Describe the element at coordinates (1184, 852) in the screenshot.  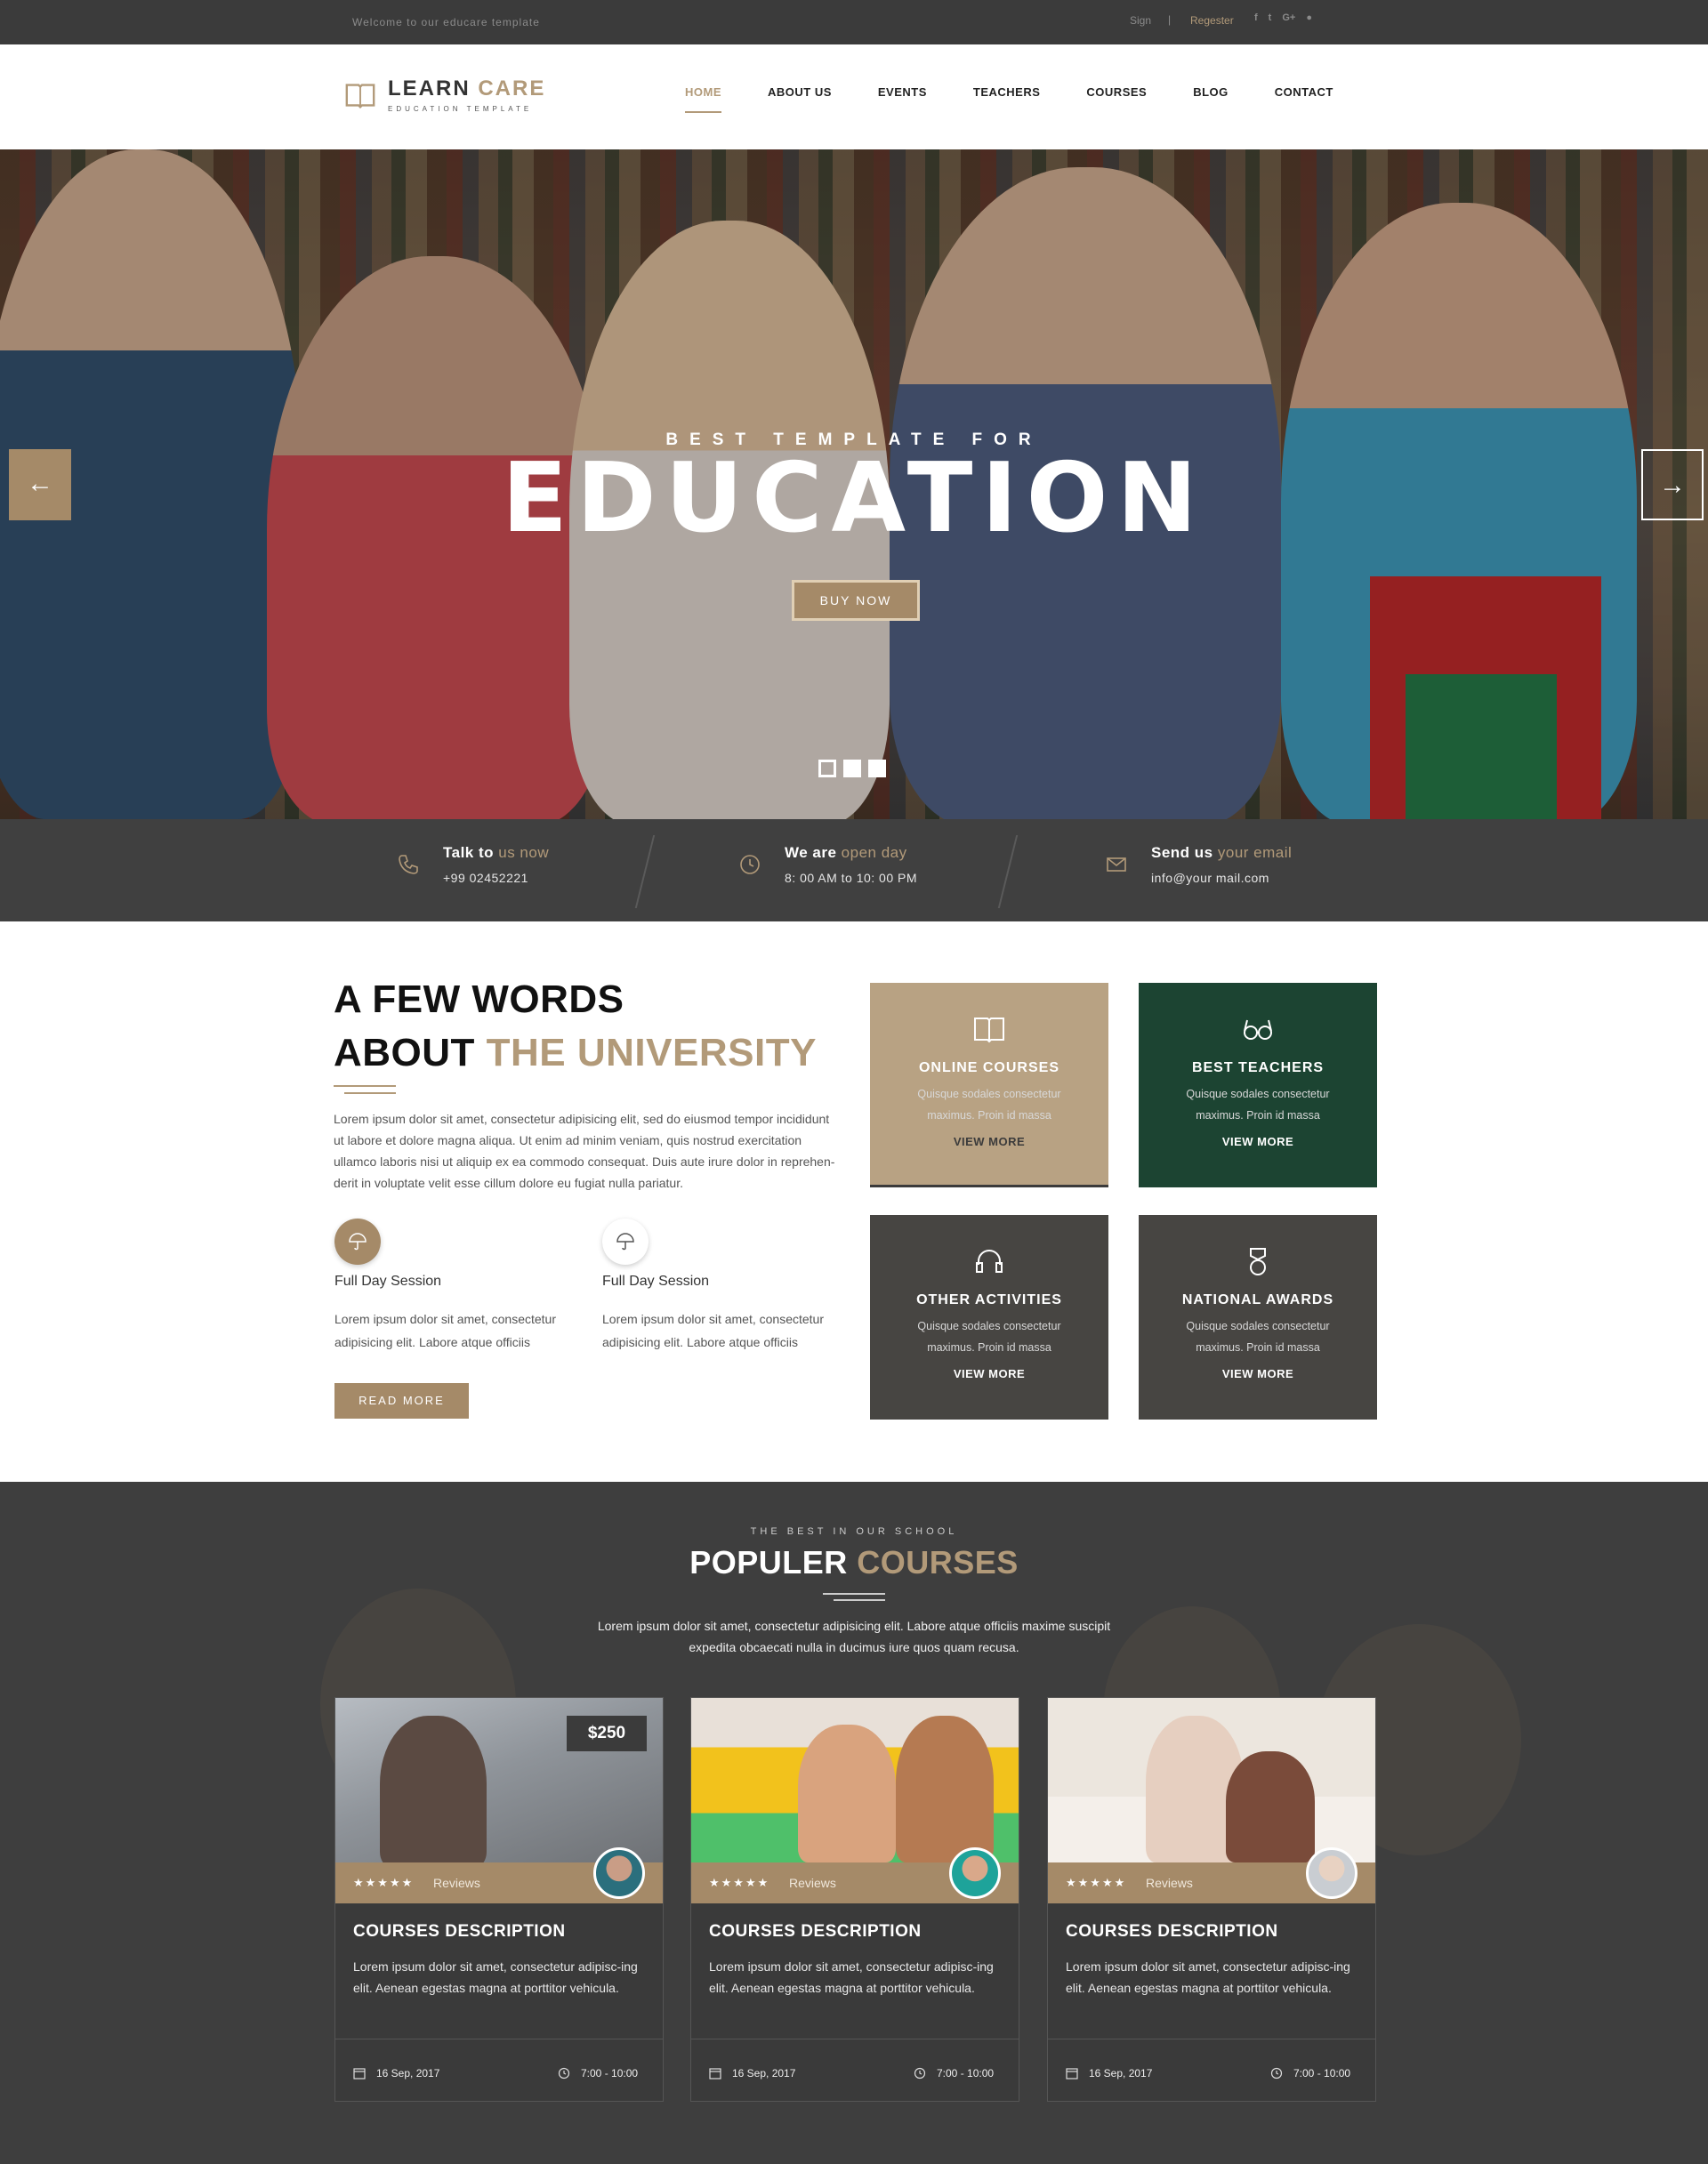
I see `contact-email-title-a: Send us` at that location.